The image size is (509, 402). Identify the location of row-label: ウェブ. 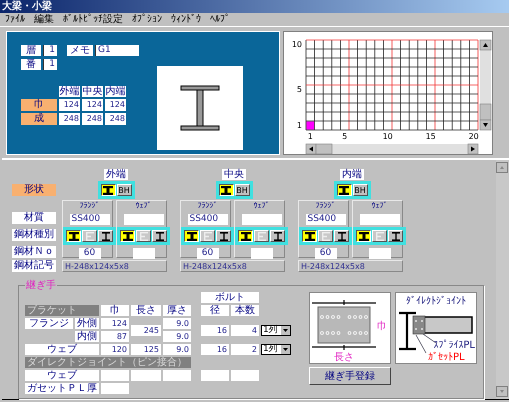
(62, 375).